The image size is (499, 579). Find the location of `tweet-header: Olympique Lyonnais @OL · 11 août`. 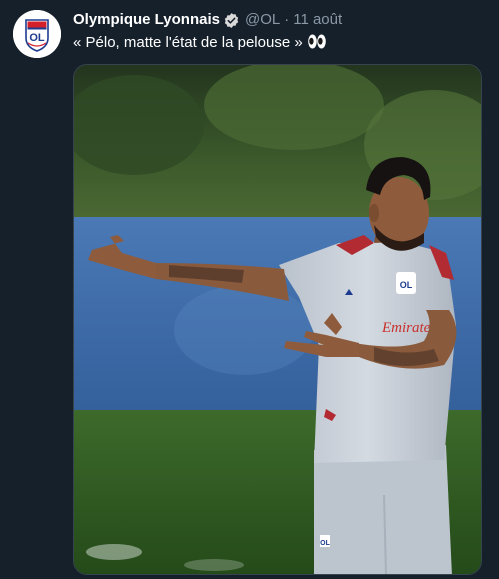

tweet-header: Olympique Lyonnais @OL · 11 août is located at coordinates (281, 20).